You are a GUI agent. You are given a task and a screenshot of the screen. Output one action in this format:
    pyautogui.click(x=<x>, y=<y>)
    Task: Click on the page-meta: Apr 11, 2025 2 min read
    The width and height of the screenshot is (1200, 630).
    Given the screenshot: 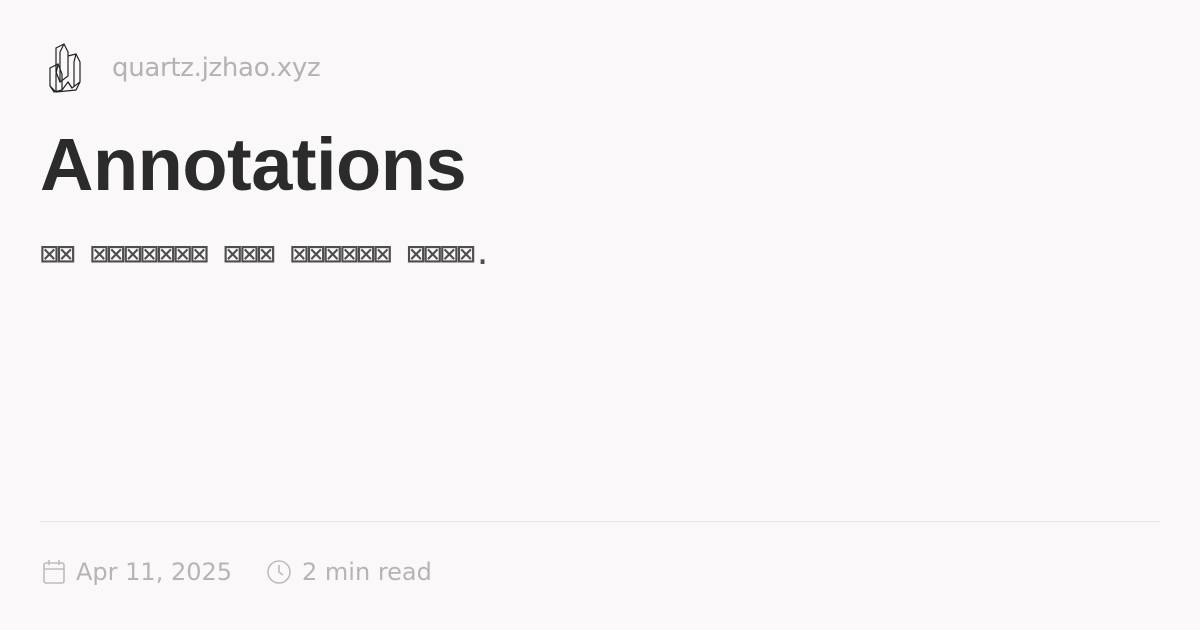 What is the action you would take?
    pyautogui.click(x=254, y=572)
    